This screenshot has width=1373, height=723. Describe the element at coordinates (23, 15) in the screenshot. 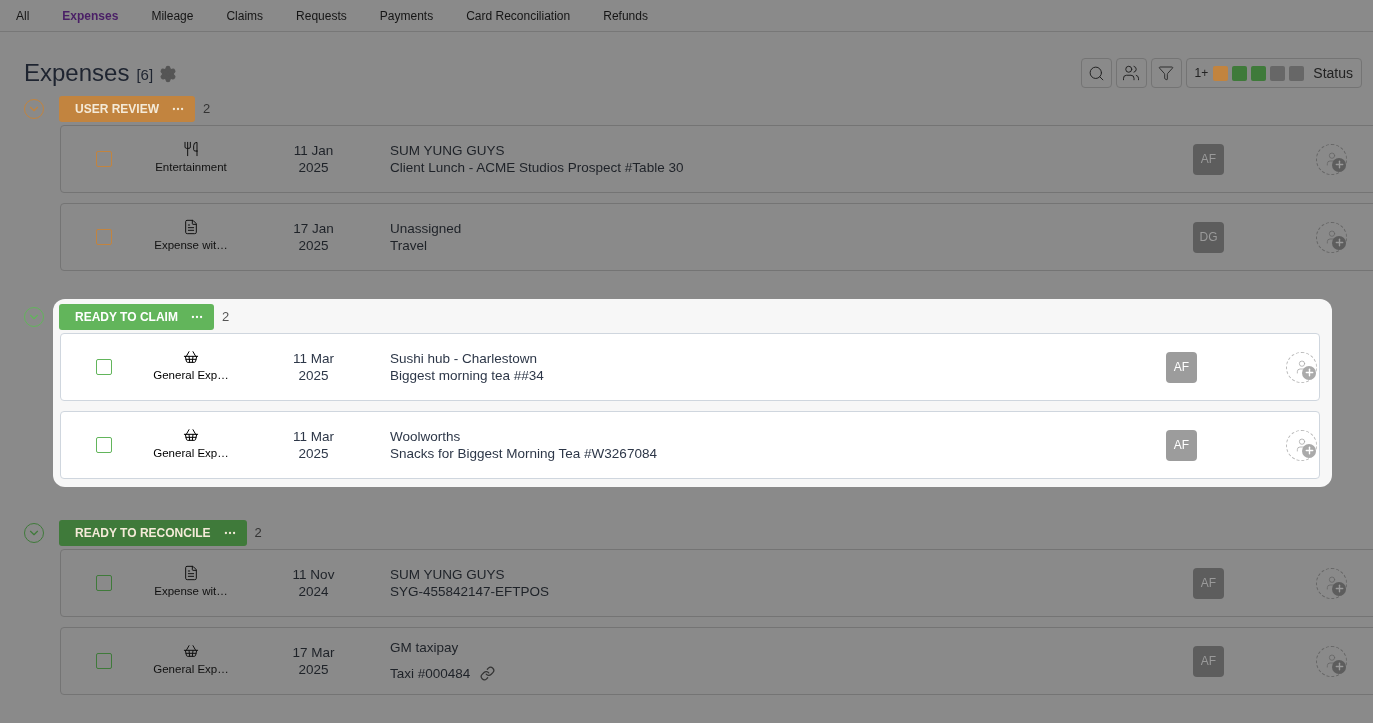

I see `nav-tab: All` at that location.